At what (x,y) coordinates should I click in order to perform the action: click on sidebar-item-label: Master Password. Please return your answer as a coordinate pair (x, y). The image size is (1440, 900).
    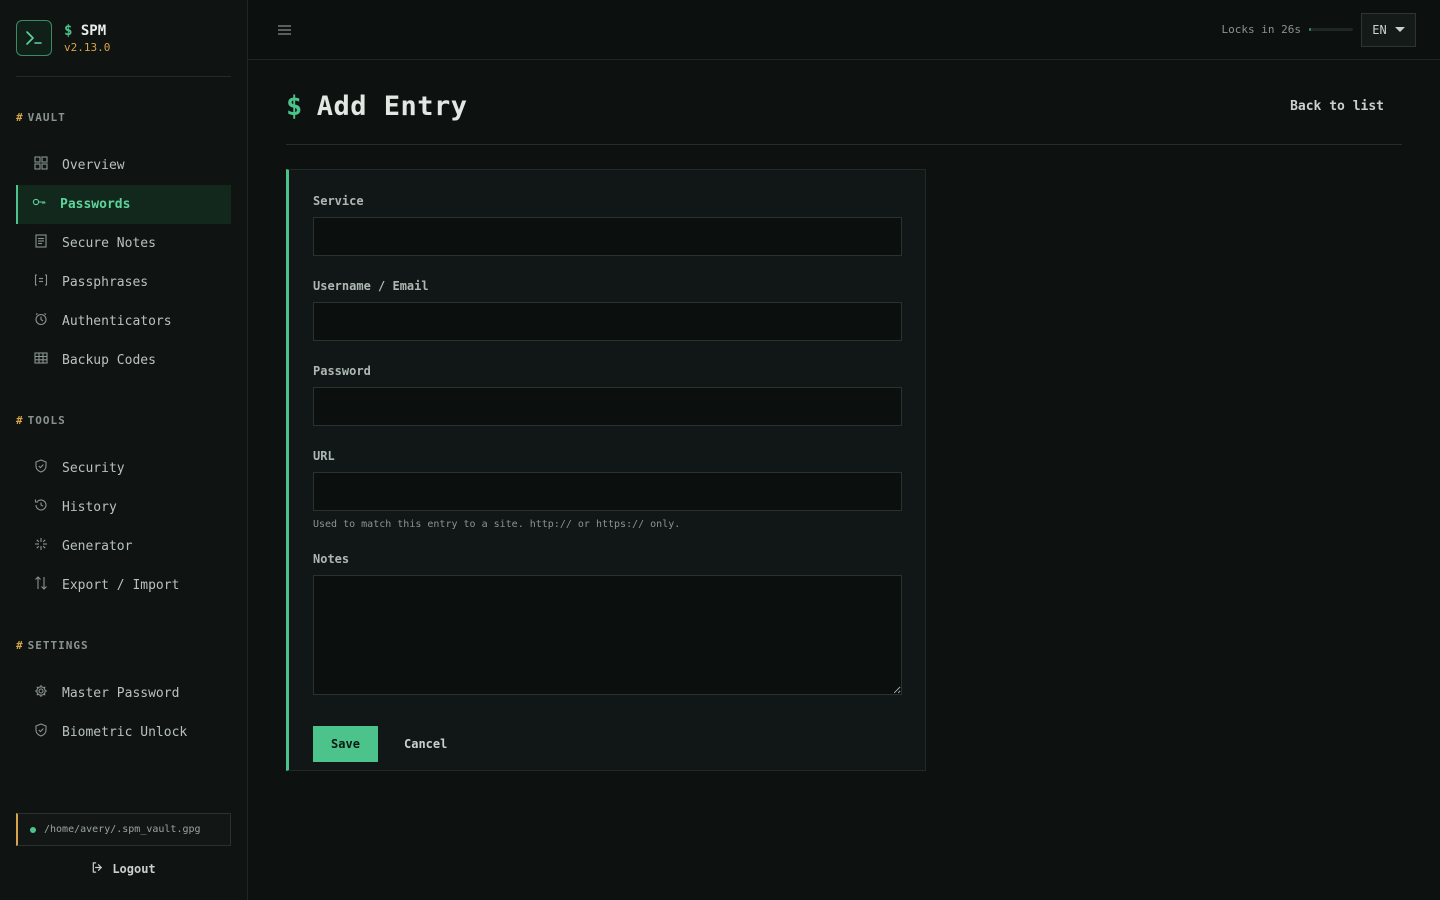
    Looking at the image, I should click on (121, 693).